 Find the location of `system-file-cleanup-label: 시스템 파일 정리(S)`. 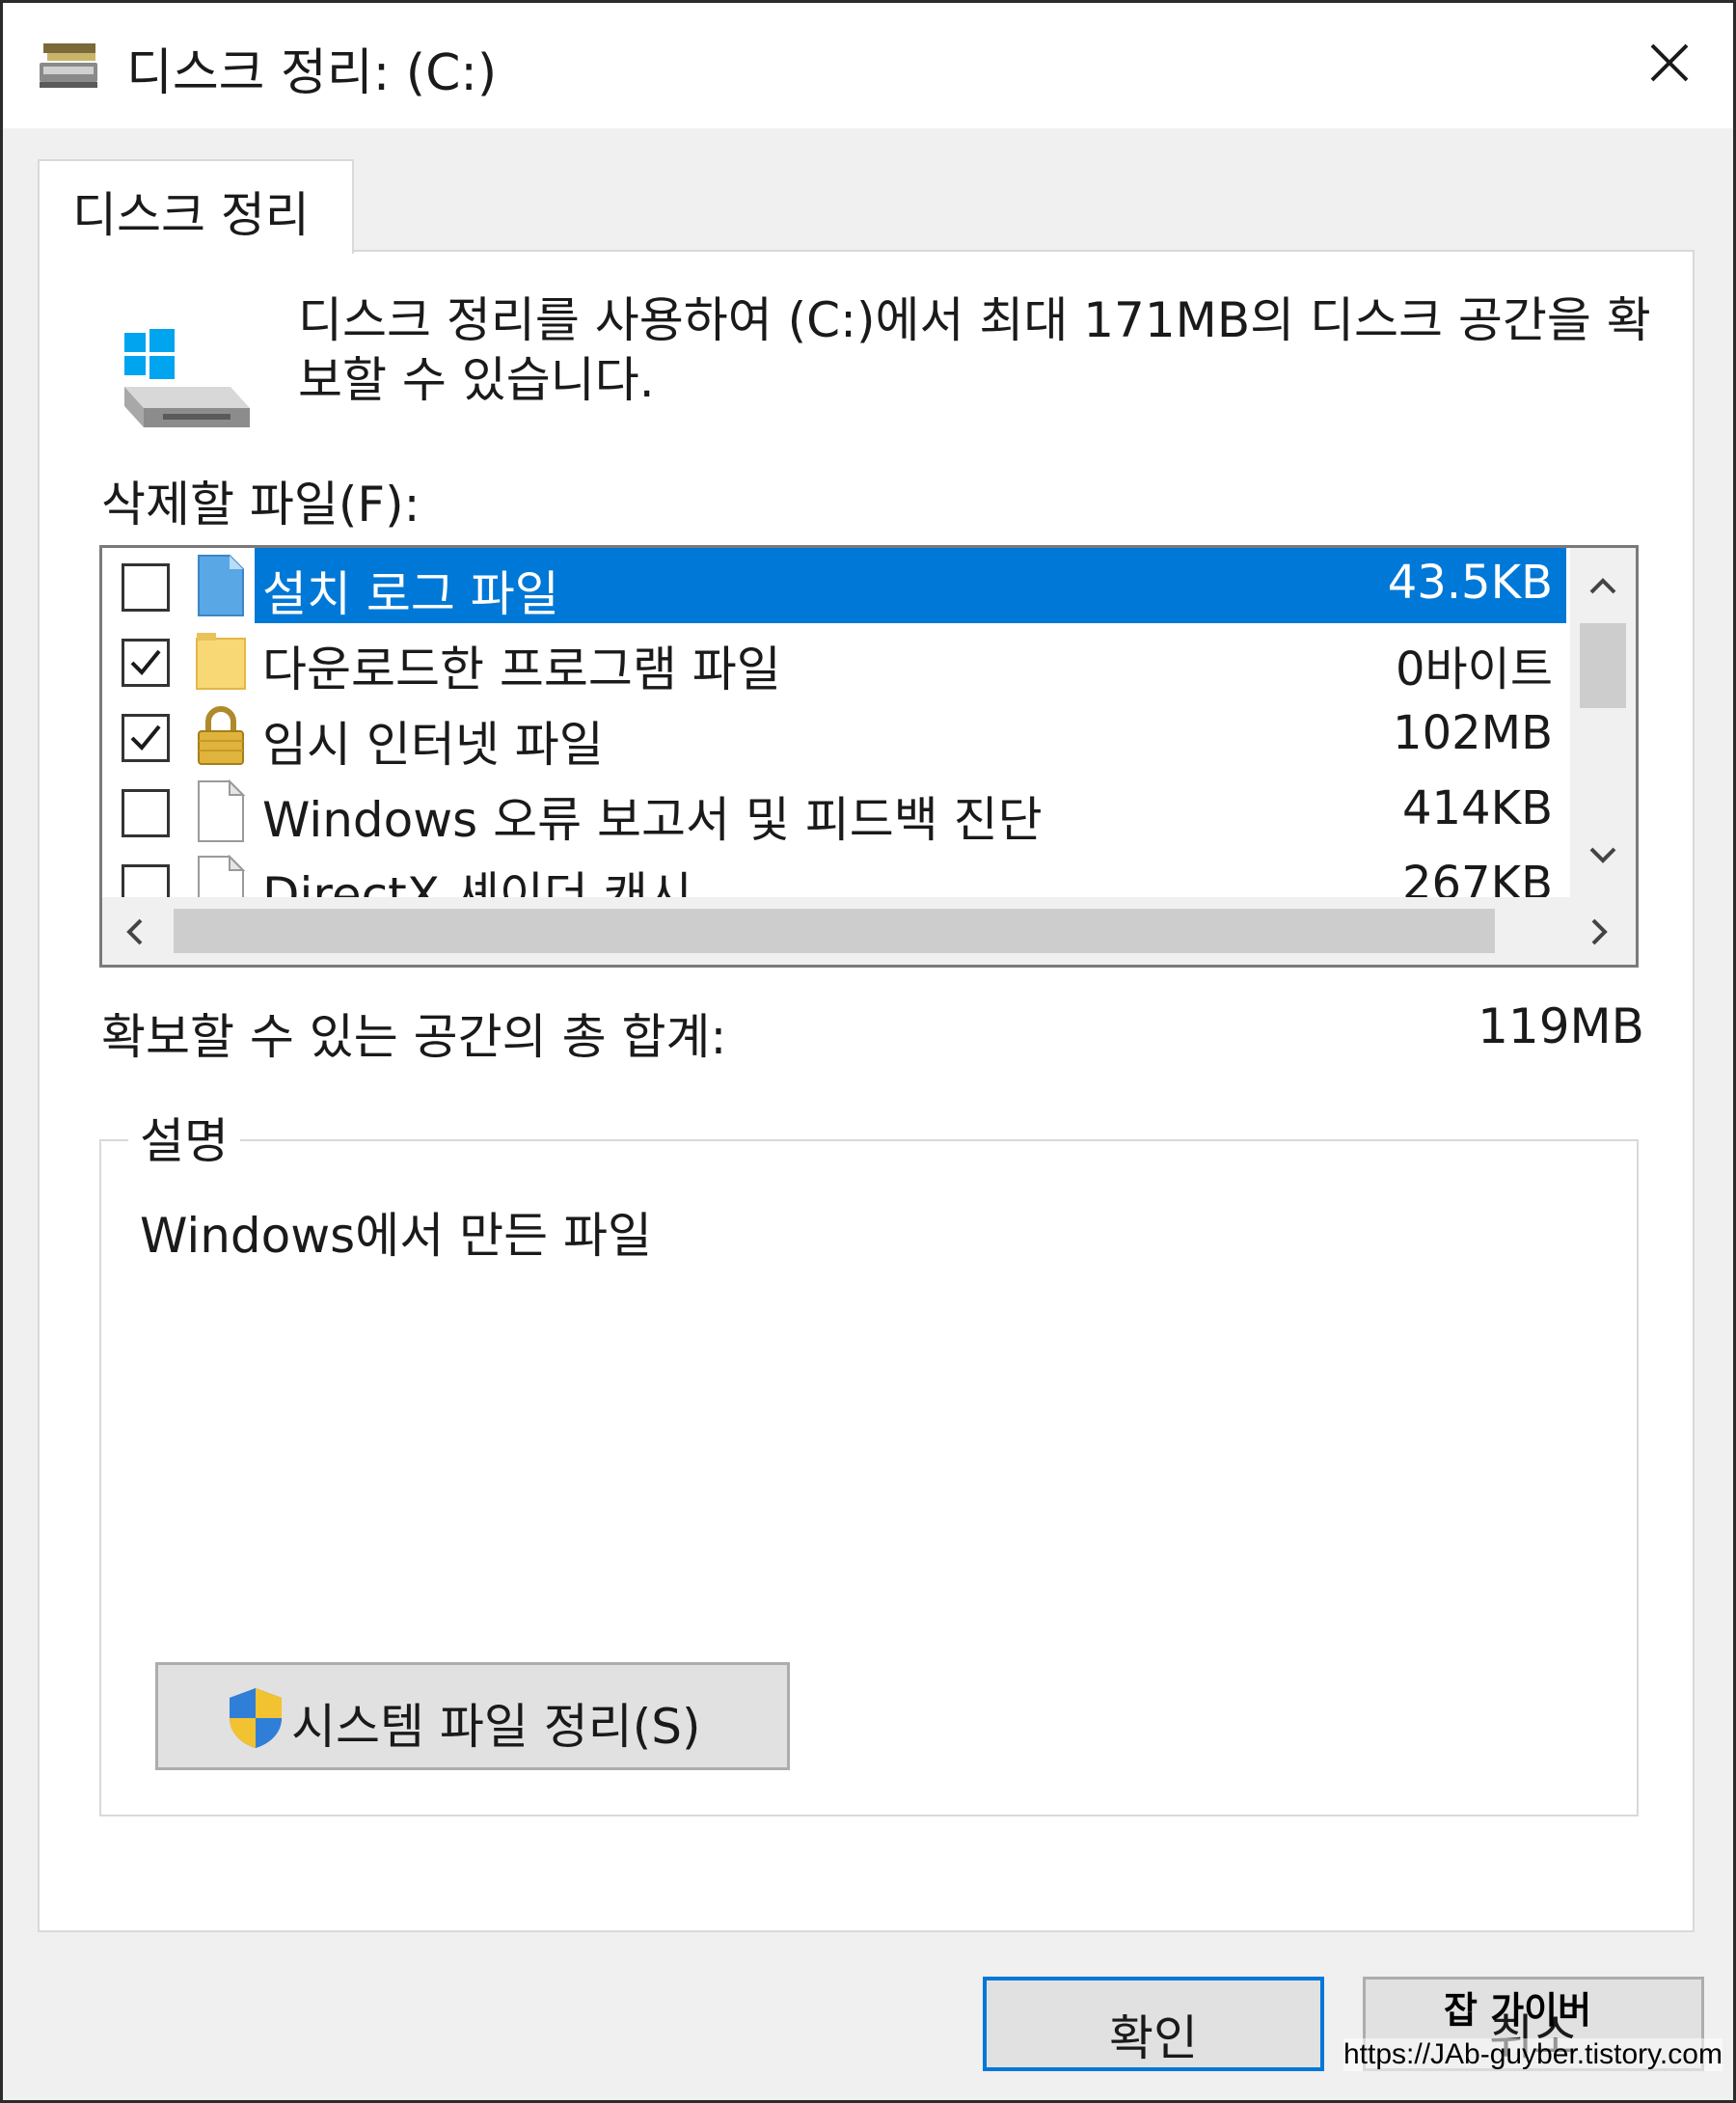

system-file-cleanup-label: 시스템 파일 정리(S) is located at coordinates (496, 1727).